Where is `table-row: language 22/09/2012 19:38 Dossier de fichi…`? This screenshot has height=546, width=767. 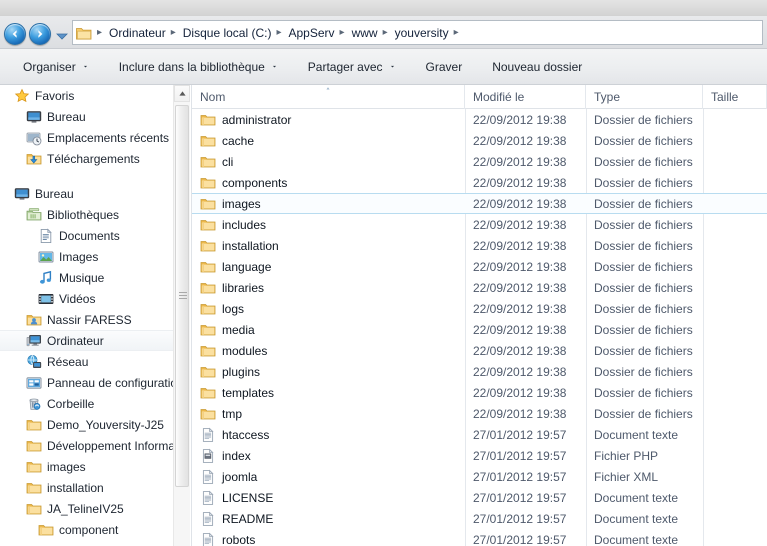 table-row: language 22/09/2012 19:38 Dossier de fichi… is located at coordinates (479, 266).